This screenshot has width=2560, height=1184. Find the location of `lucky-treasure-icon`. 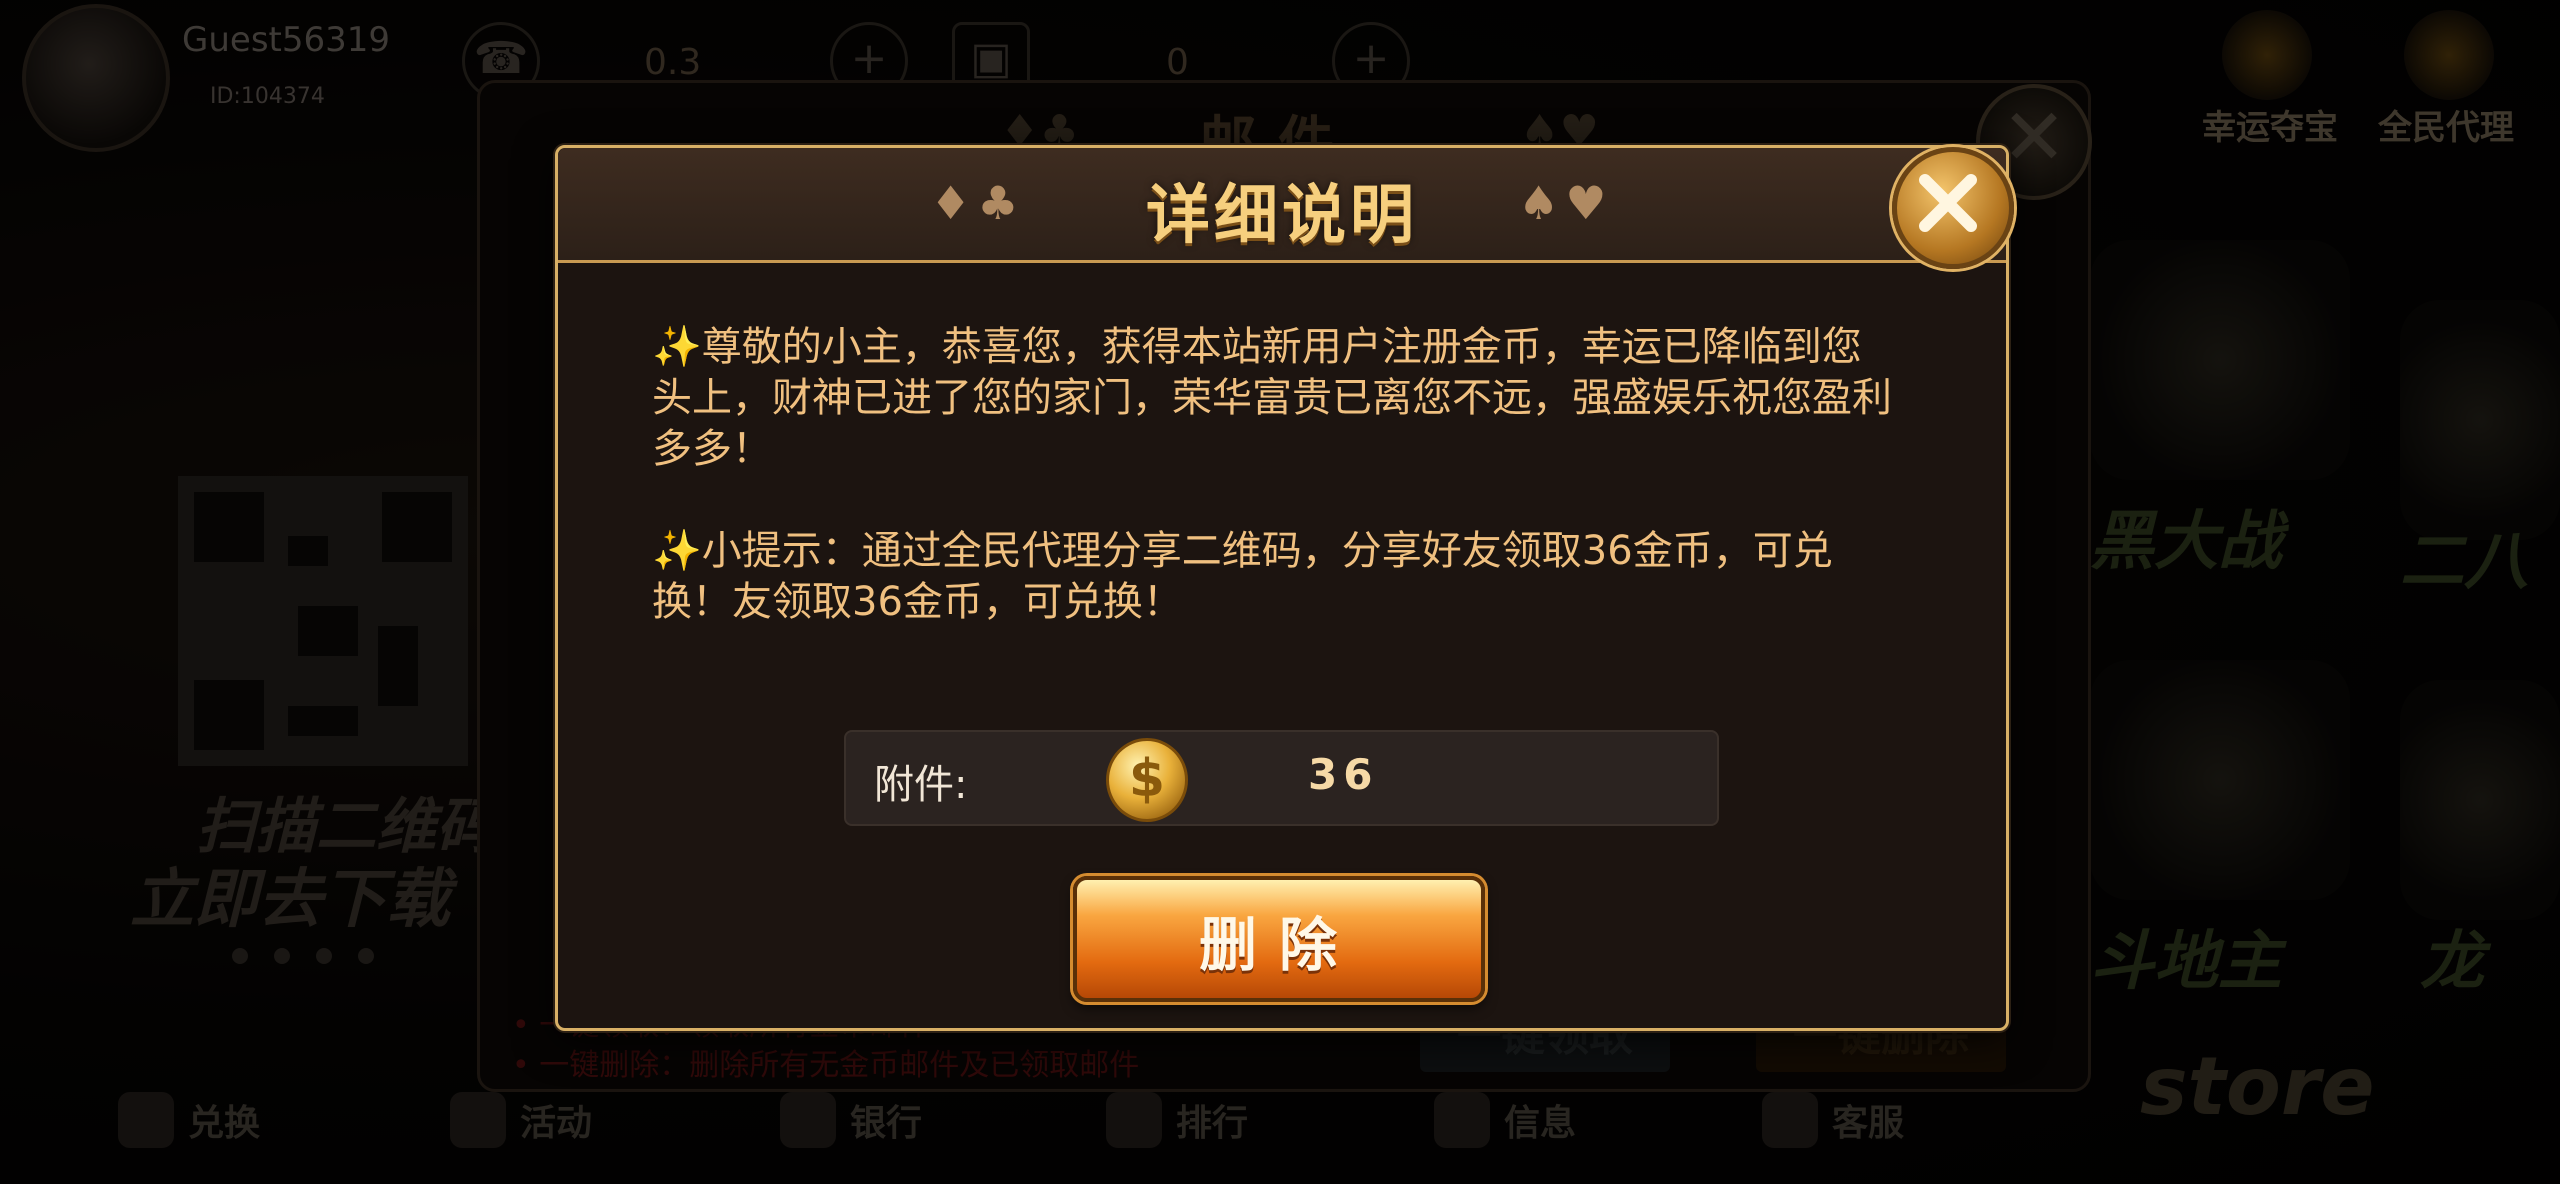

lucky-treasure-icon is located at coordinates (2267, 55).